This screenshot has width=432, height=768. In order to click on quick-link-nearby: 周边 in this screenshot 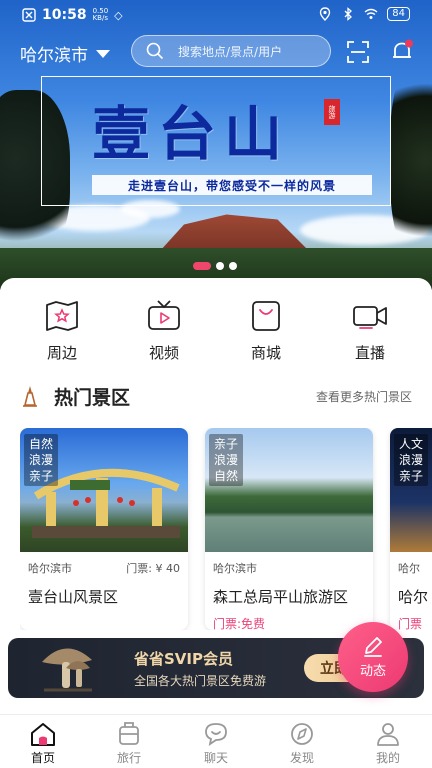, I will do `click(62, 331)`.